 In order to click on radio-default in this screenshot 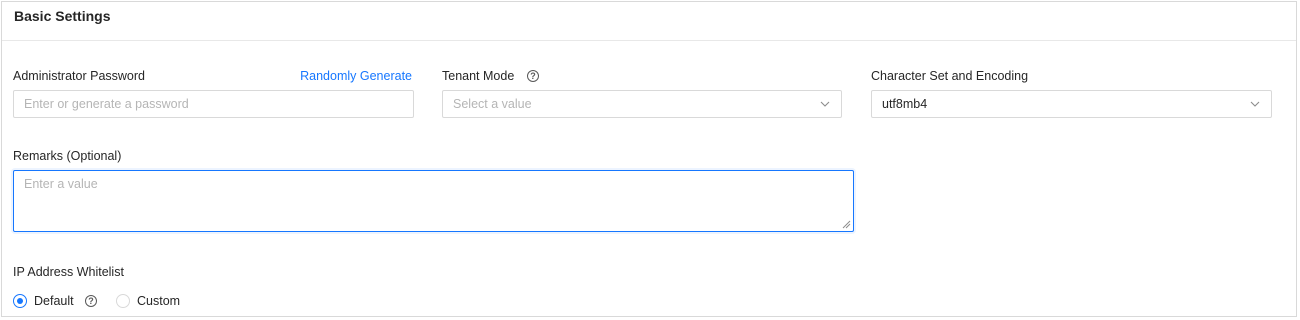, I will do `click(20, 301)`.